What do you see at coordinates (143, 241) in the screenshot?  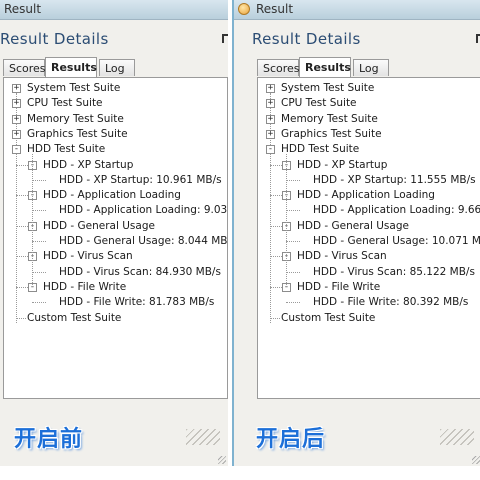 I see `tree-item: HDD - General Usage: 8.044 MB/s` at bounding box center [143, 241].